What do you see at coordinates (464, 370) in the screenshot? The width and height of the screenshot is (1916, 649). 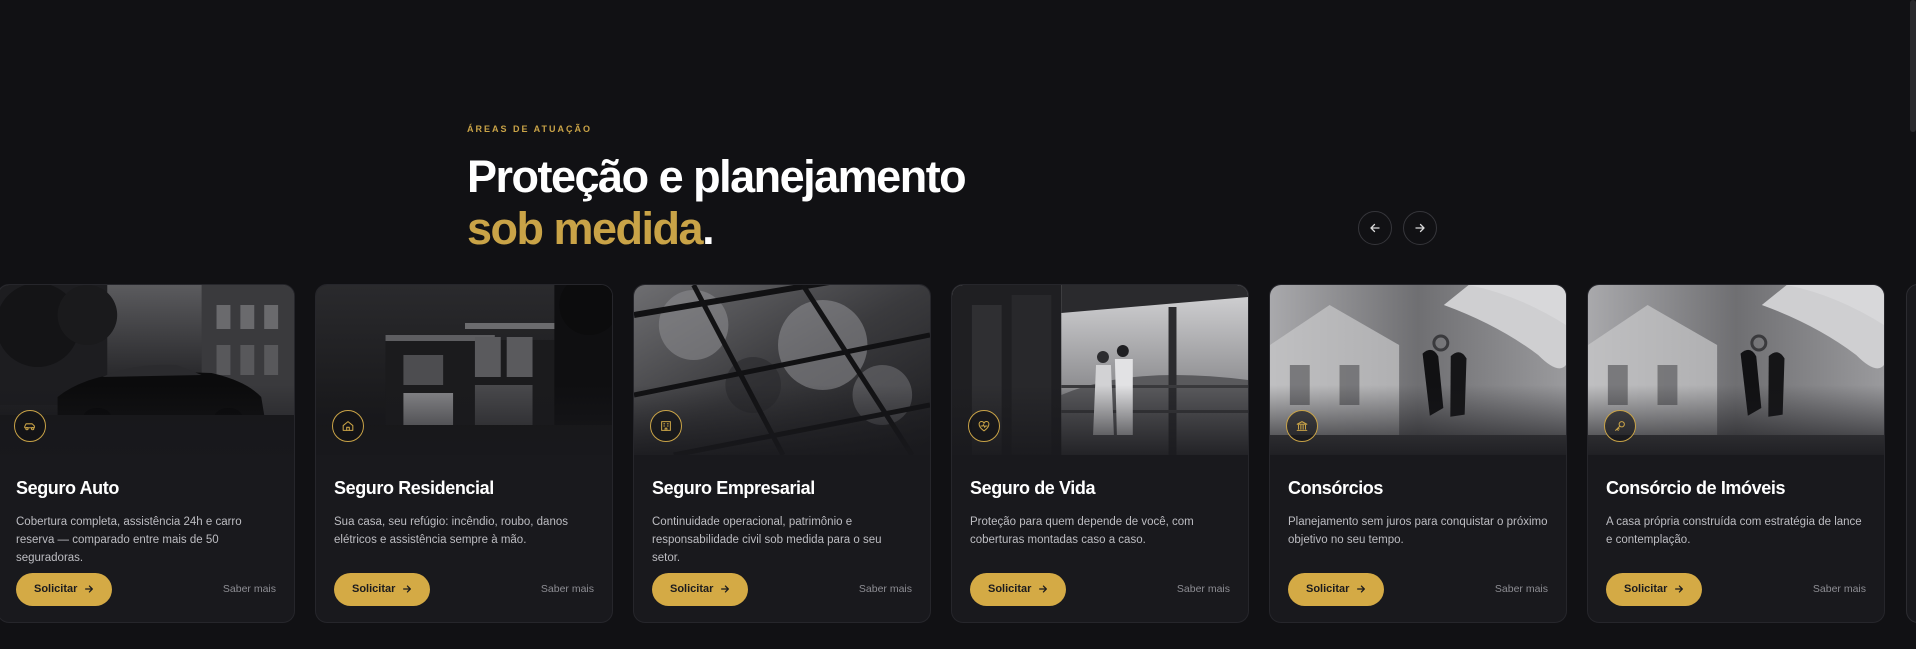 I see `card-image-house` at bounding box center [464, 370].